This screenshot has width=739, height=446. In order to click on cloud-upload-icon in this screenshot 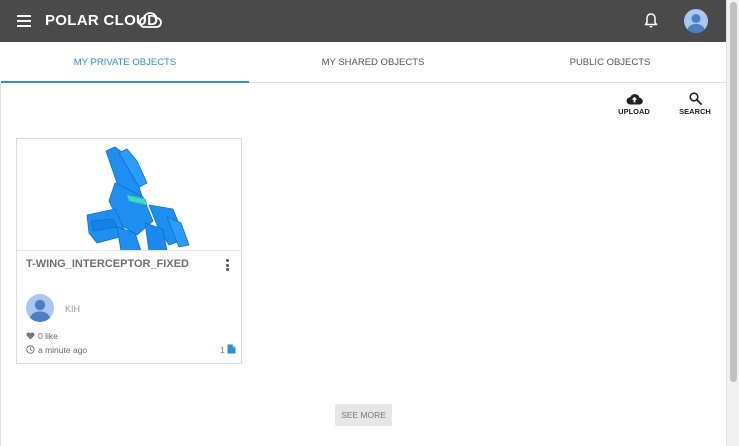, I will do `click(634, 99)`.